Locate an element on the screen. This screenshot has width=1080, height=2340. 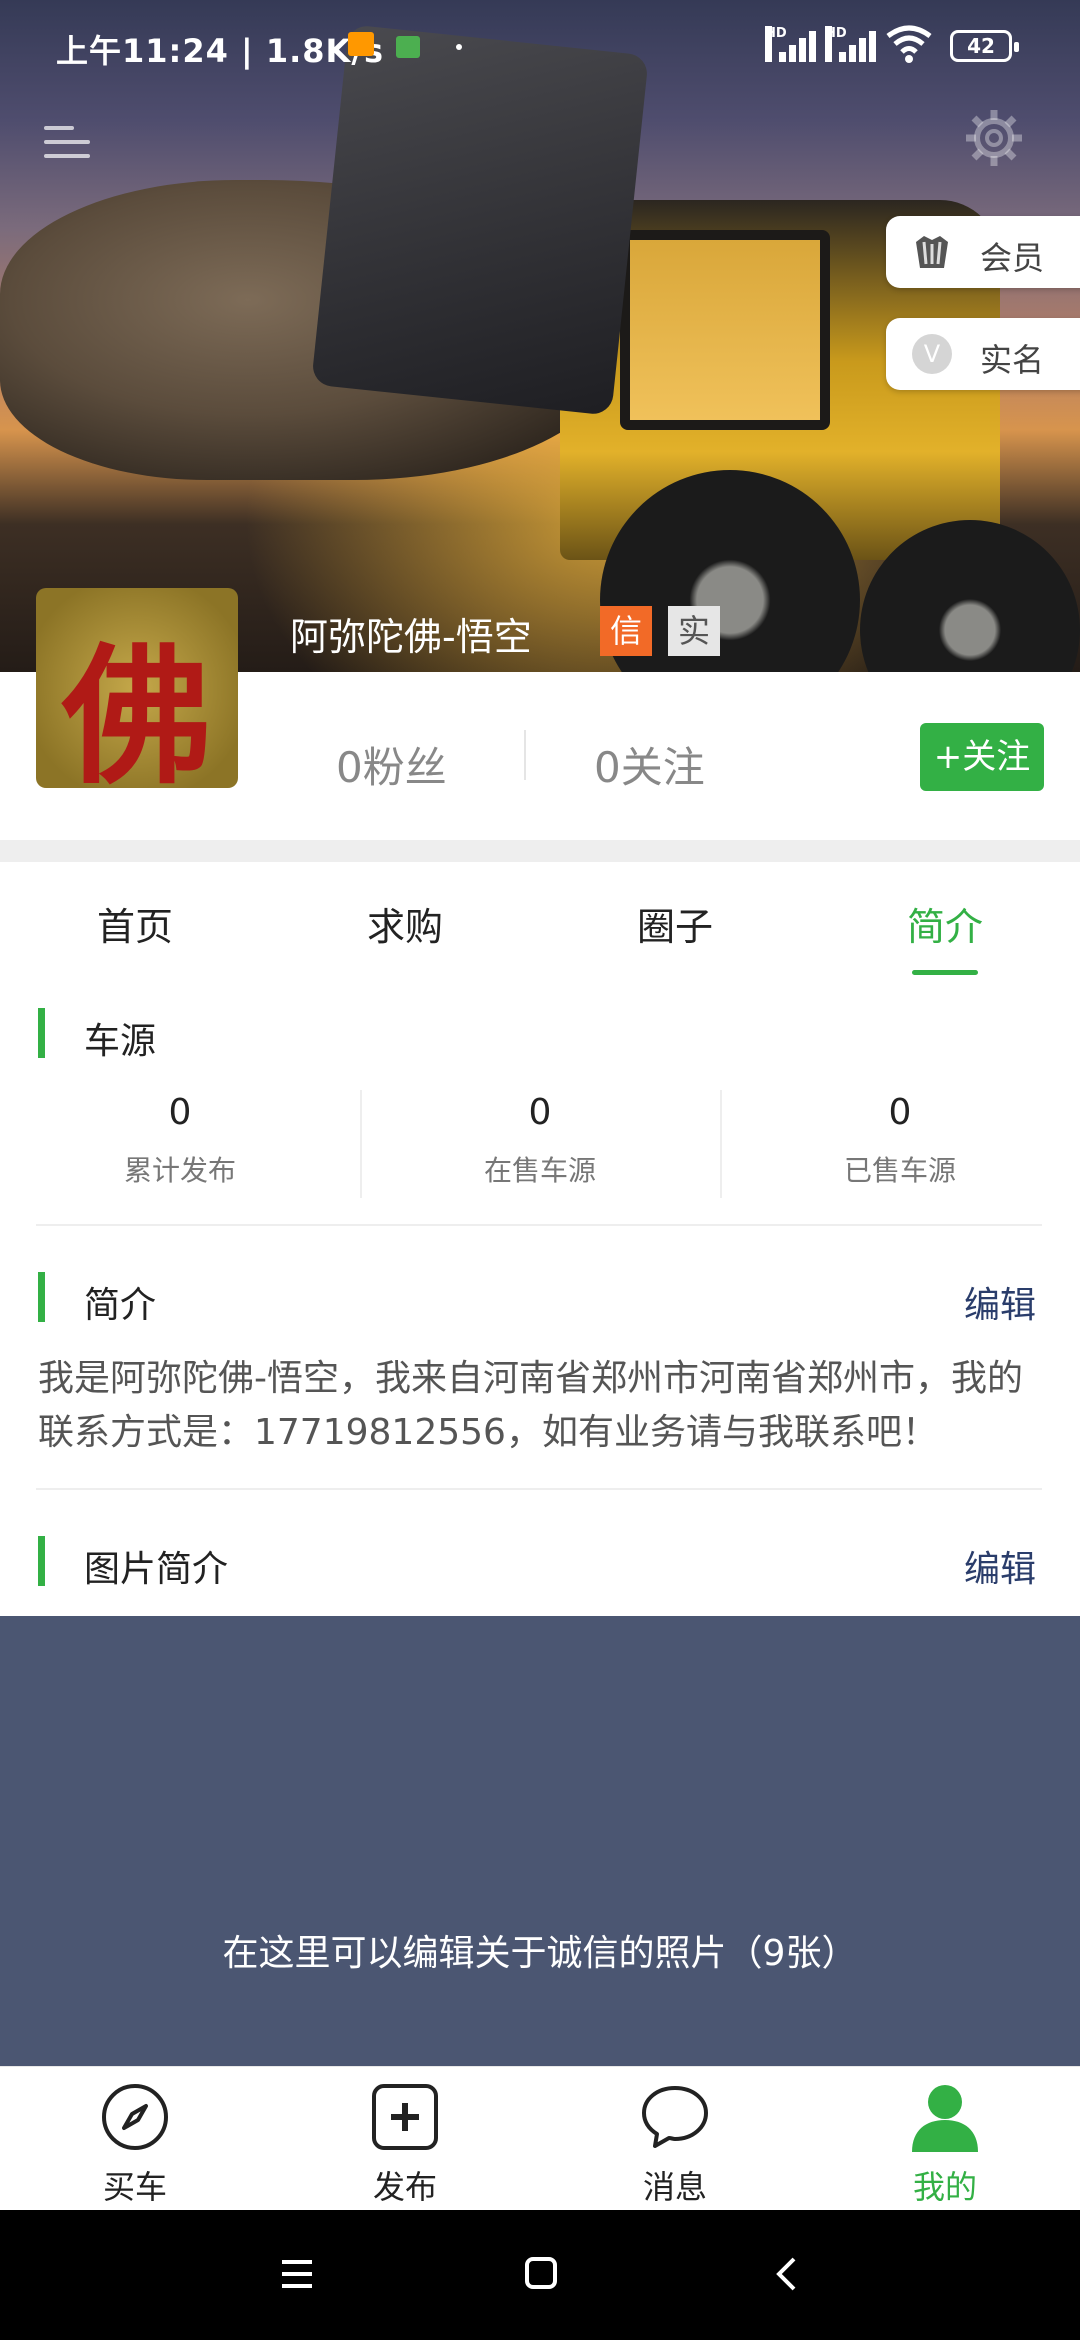
nav-label: 我的 is located at coordinates (944, 2187).